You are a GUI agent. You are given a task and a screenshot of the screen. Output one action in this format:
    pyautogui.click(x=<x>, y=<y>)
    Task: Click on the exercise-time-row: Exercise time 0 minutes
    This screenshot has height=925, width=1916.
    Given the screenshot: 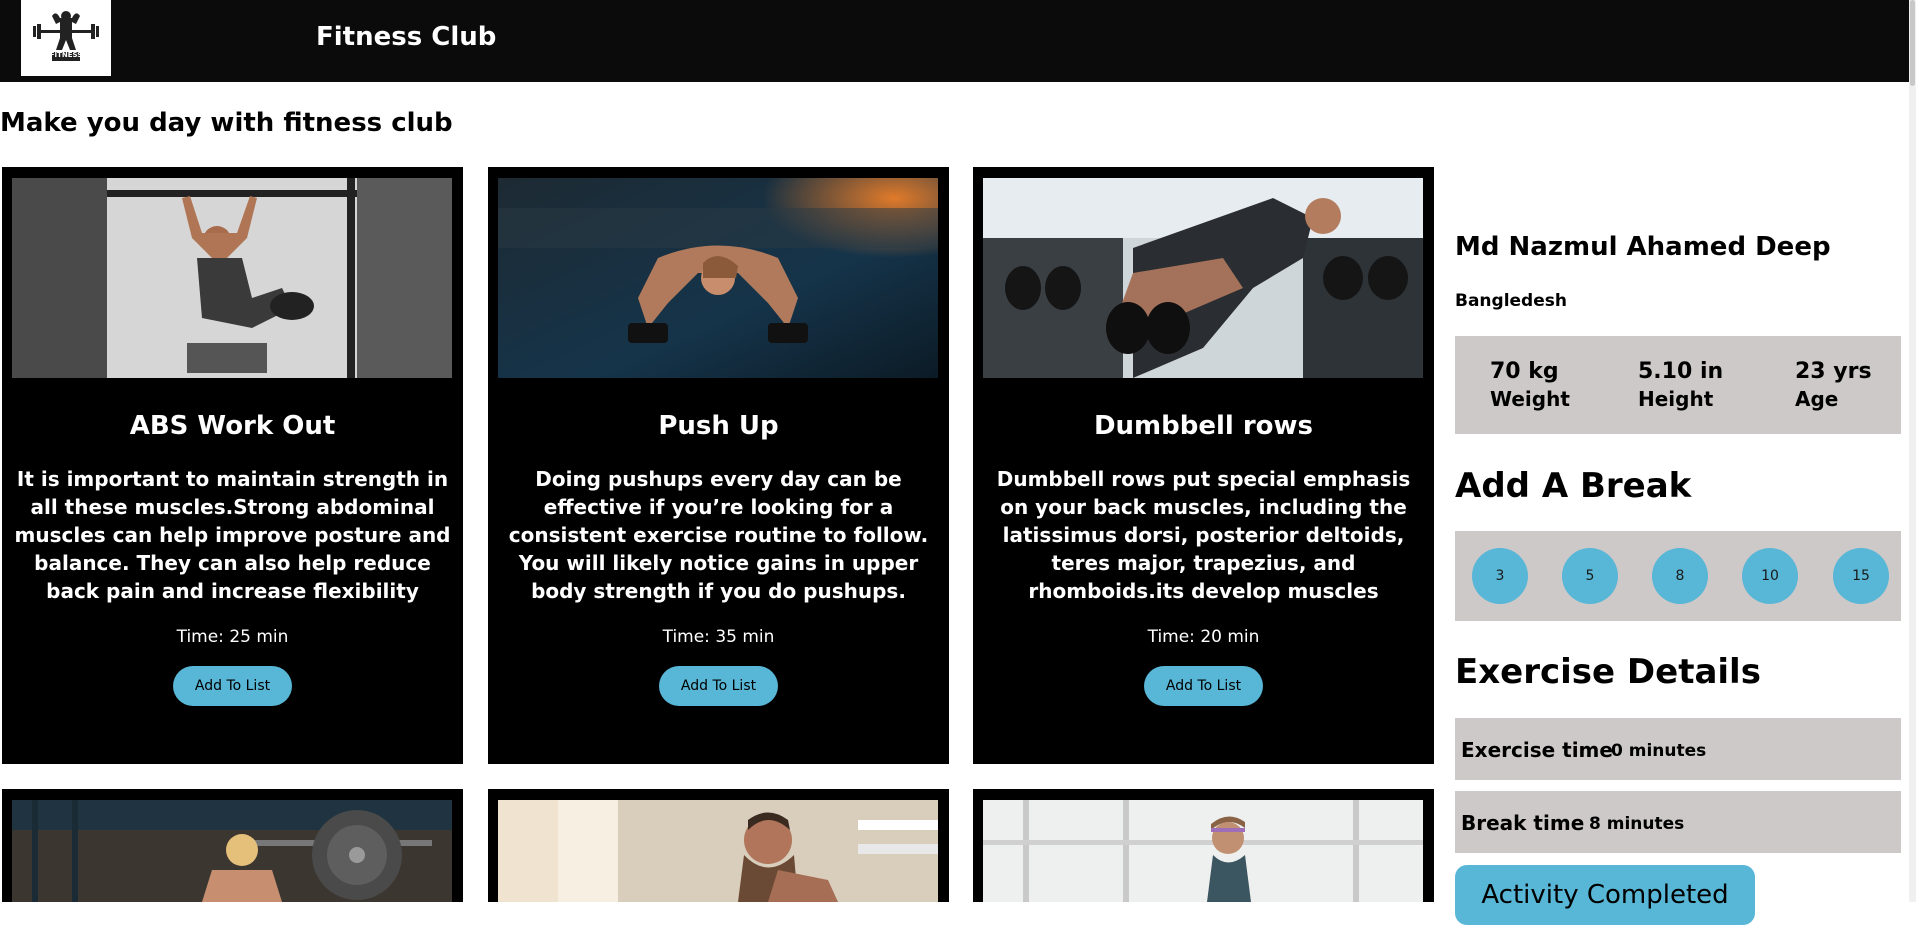 What is the action you would take?
    pyautogui.click(x=1678, y=749)
    